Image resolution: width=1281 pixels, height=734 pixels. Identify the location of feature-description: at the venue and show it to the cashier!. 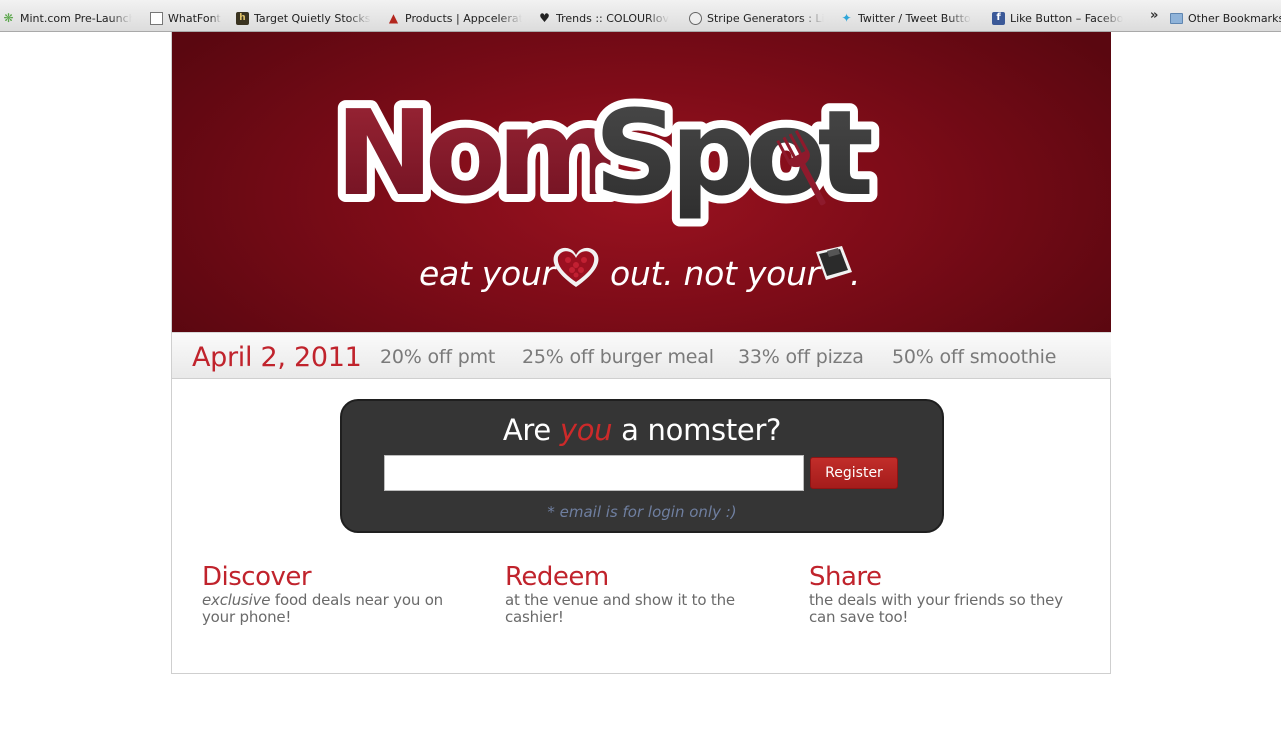
(620, 608).